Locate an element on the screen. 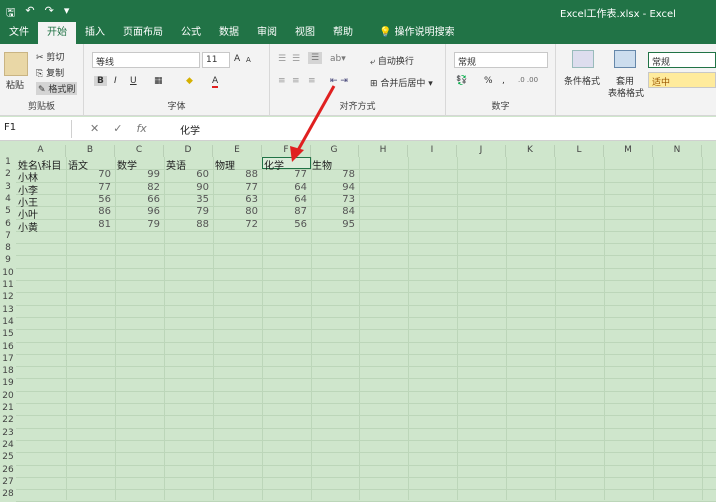 The image size is (716, 502). arrow-head is located at coordinates (297, 154).